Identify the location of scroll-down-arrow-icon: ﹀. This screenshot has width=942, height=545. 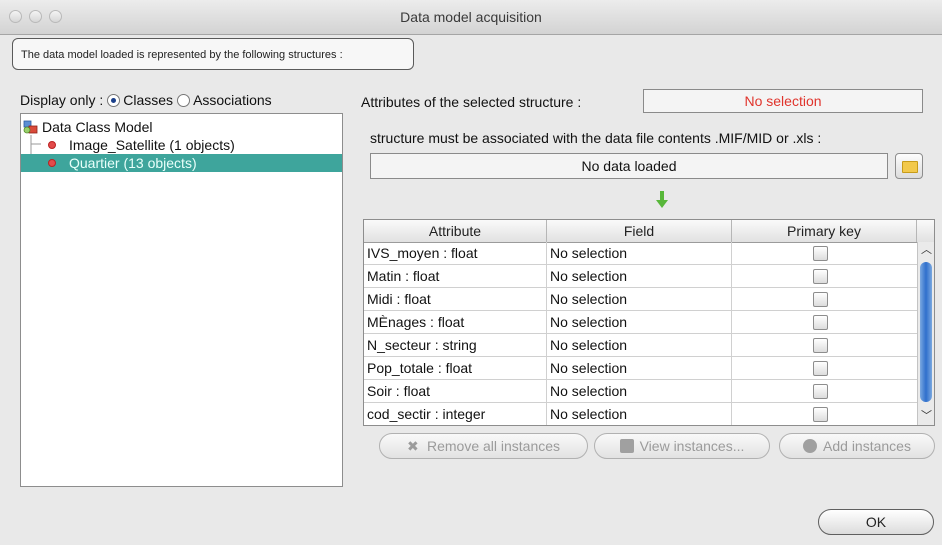
(926, 416).